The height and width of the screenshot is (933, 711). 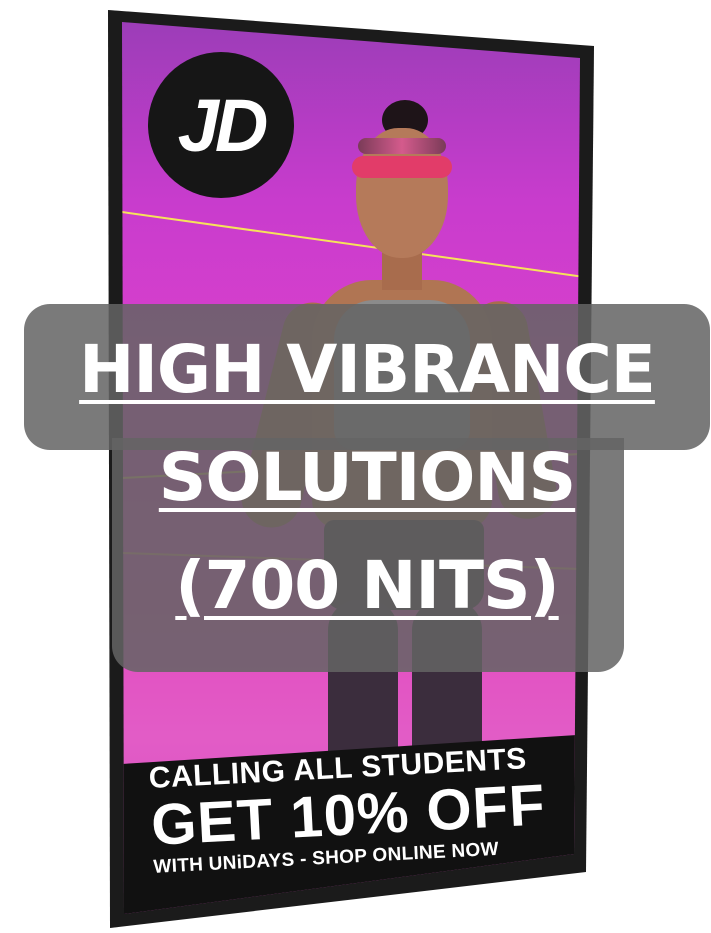 I want to click on model-sunglasses, so click(x=402, y=146).